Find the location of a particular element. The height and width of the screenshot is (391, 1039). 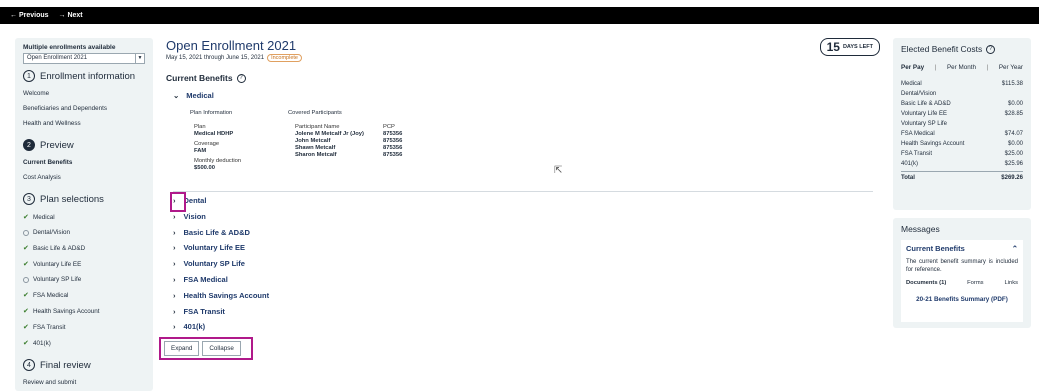

cost-value: $28.85 is located at coordinates (1013, 114).